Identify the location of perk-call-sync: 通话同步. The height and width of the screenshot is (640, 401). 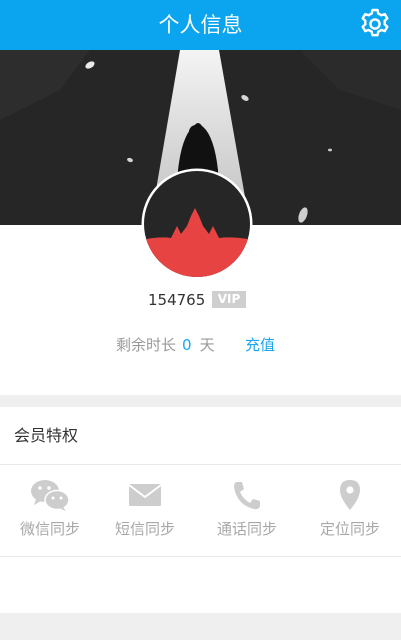
(247, 510).